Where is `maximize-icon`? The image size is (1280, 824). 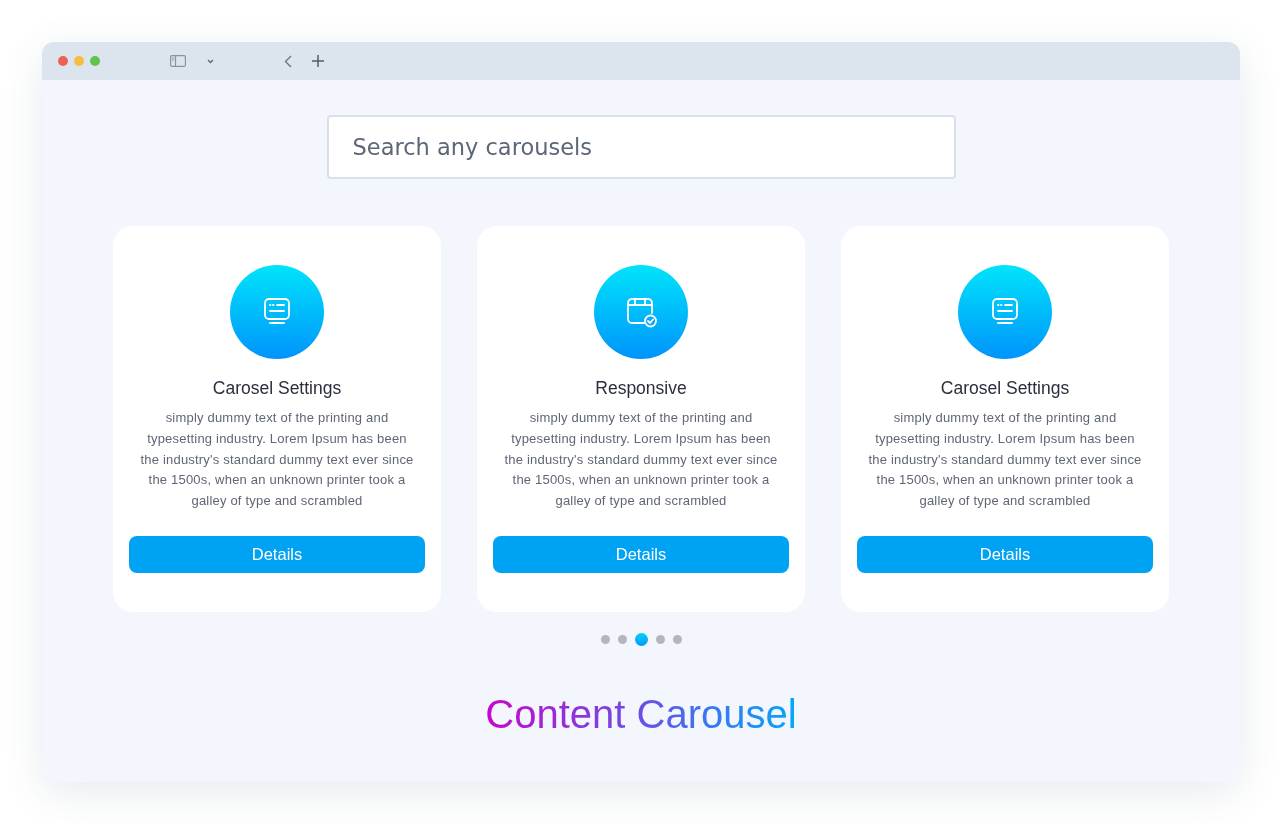 maximize-icon is located at coordinates (95, 61).